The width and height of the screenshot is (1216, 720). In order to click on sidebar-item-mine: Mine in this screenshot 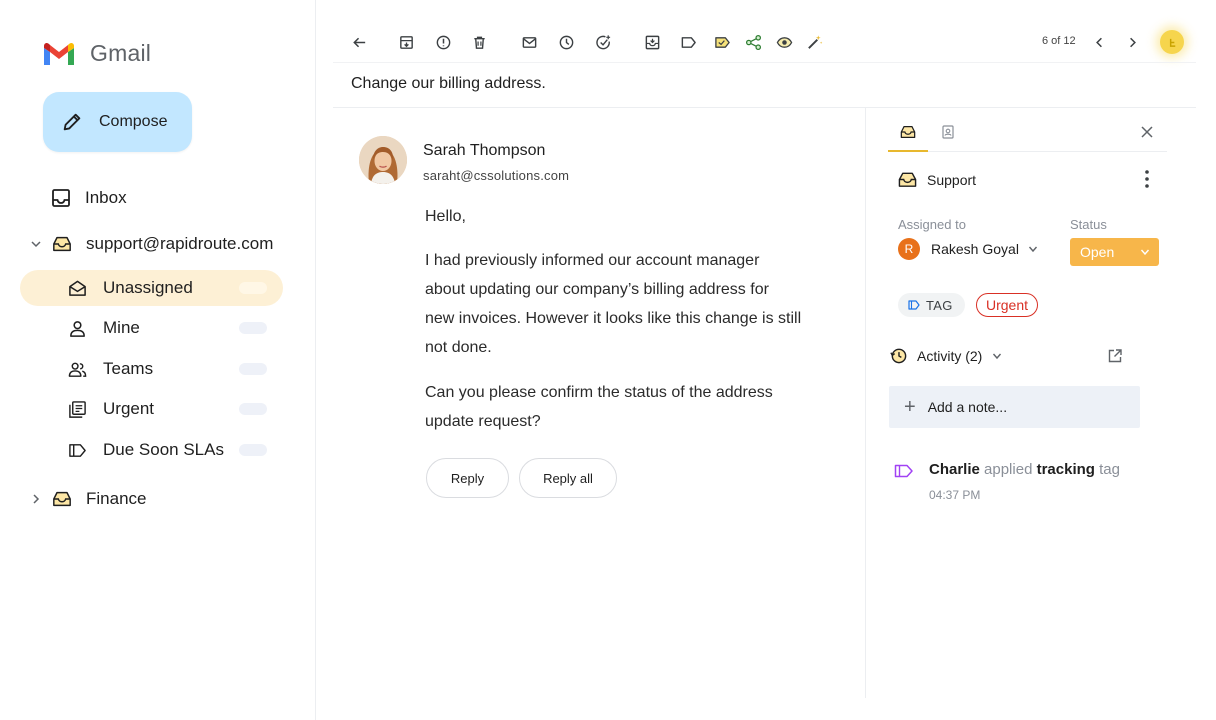, I will do `click(151, 328)`.